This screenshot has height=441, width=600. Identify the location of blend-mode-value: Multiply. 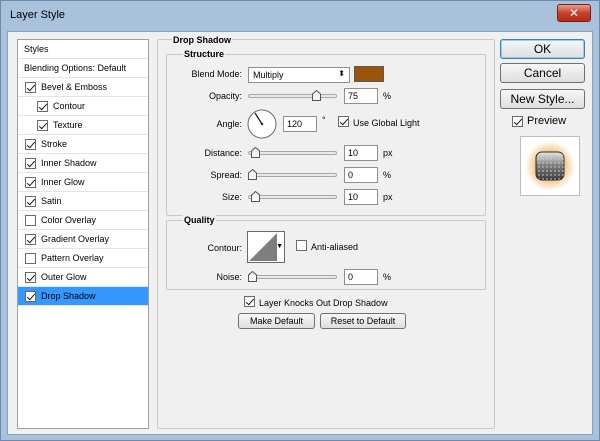
(268, 75).